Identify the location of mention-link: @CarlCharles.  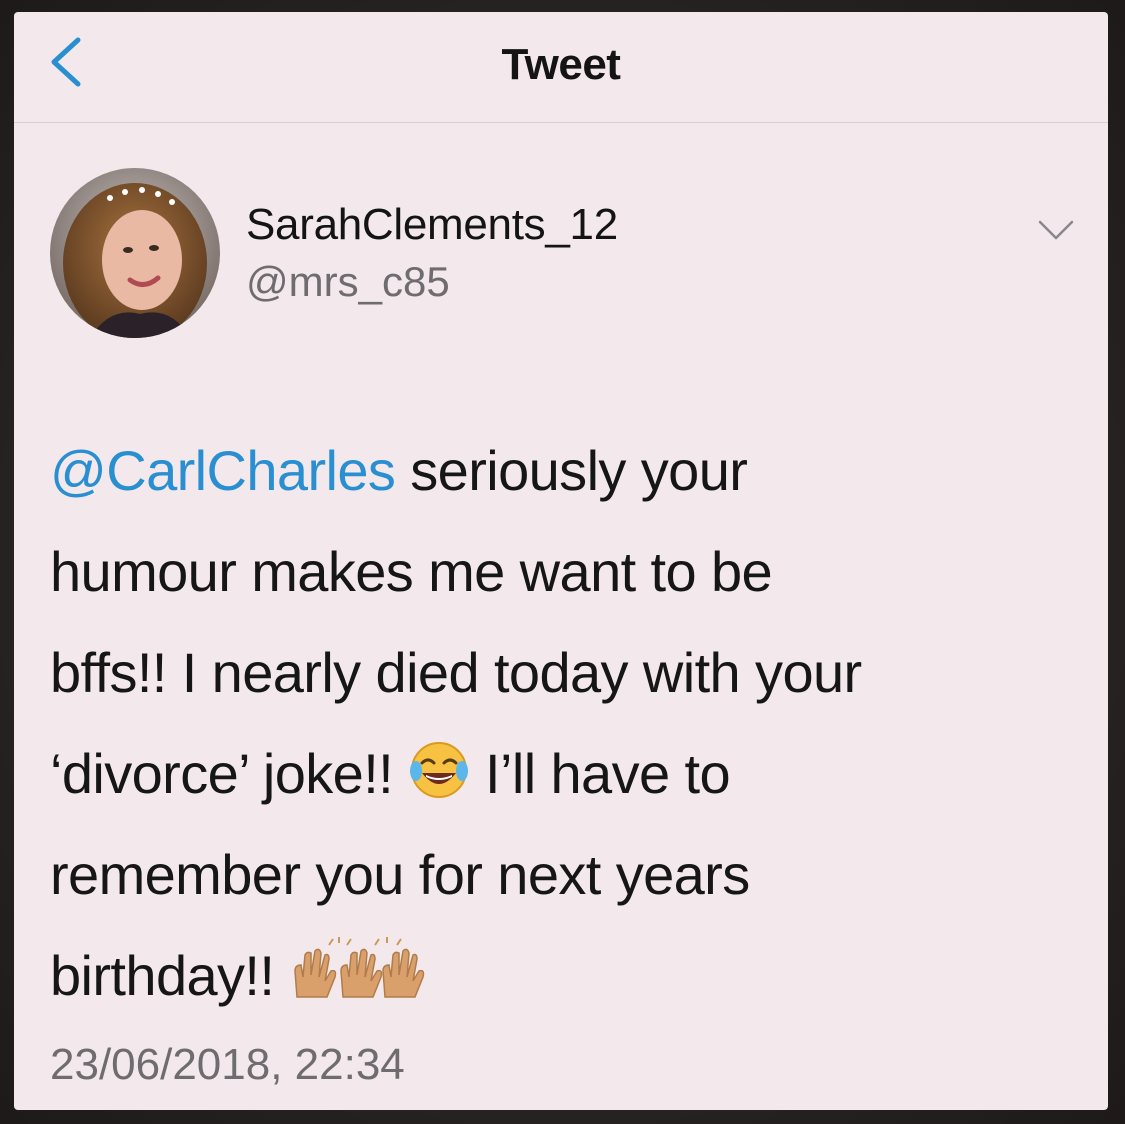
(223, 470).